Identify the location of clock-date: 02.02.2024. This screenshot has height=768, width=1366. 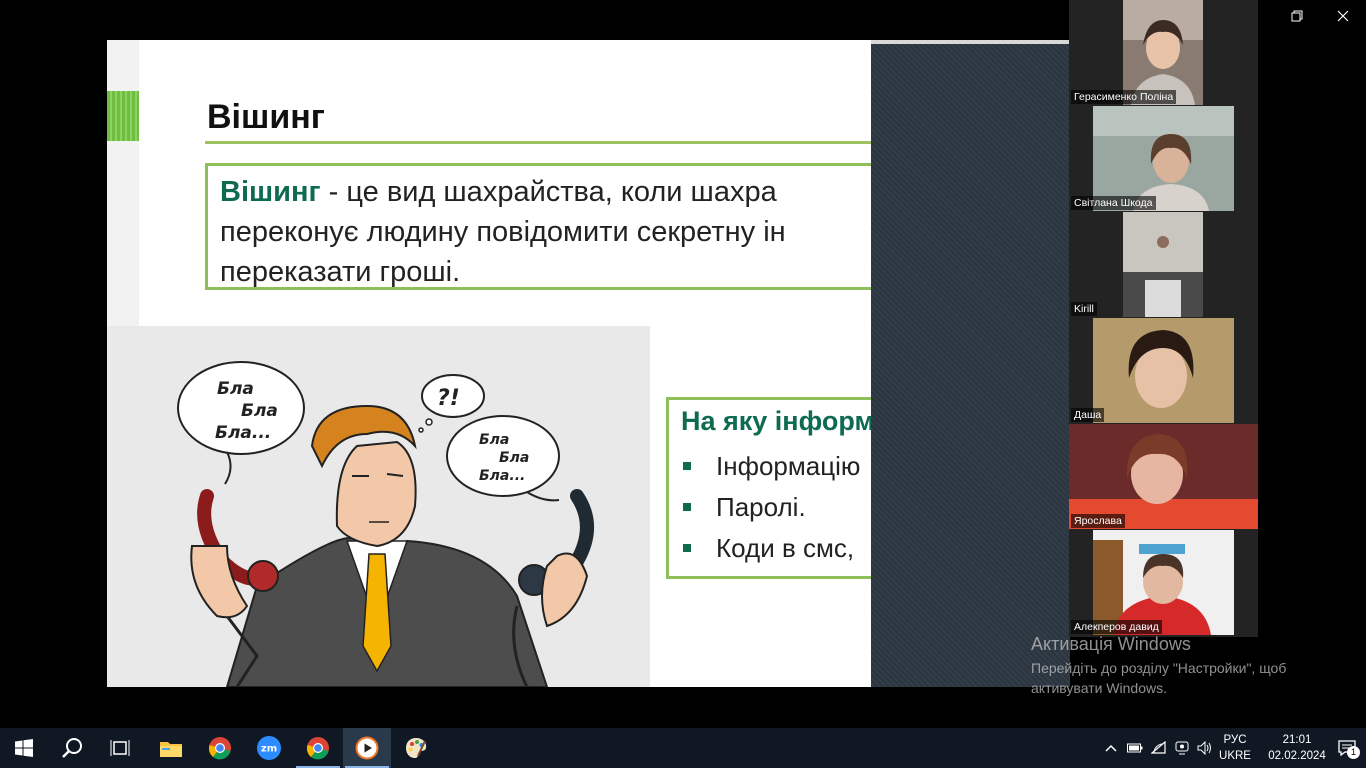
(1297, 756).